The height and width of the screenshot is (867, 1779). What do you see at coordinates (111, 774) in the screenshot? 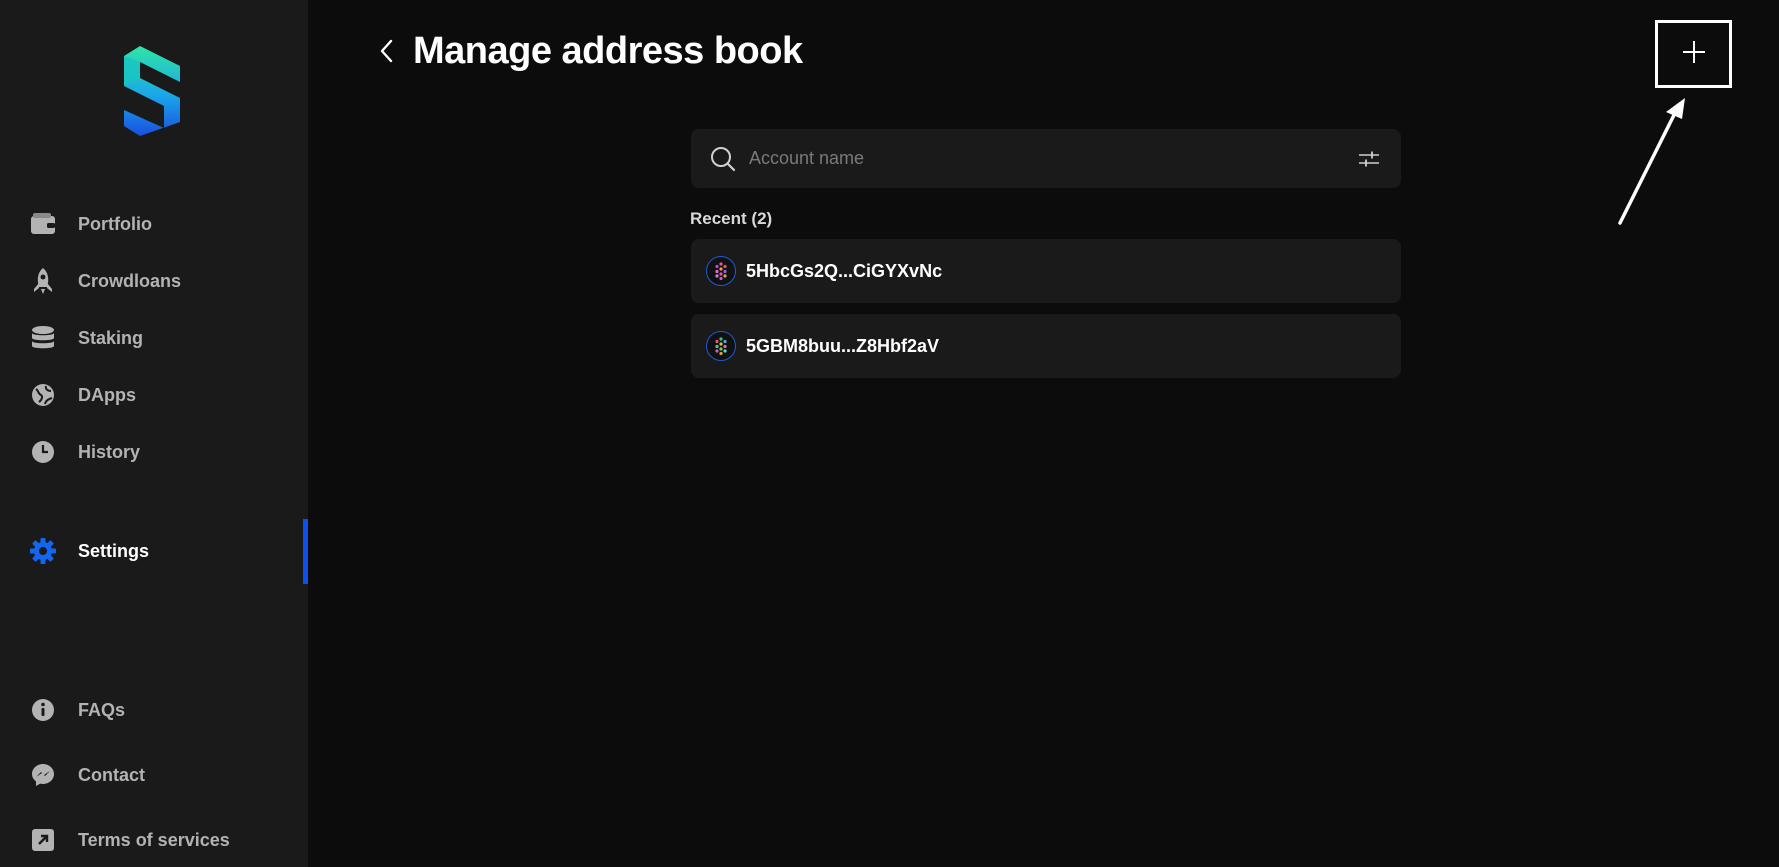
I see `sidebar-item-label: Contact` at bounding box center [111, 774].